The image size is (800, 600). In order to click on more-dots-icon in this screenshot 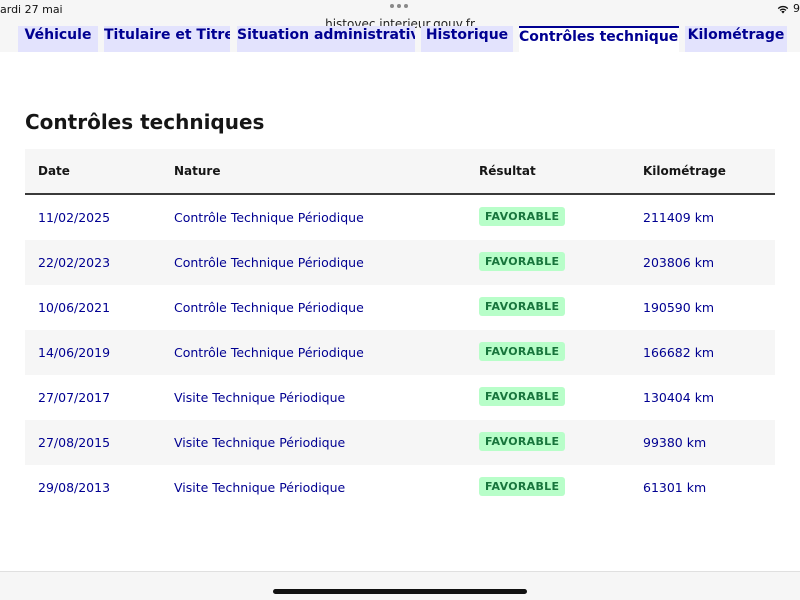, I will do `click(400, 6)`.